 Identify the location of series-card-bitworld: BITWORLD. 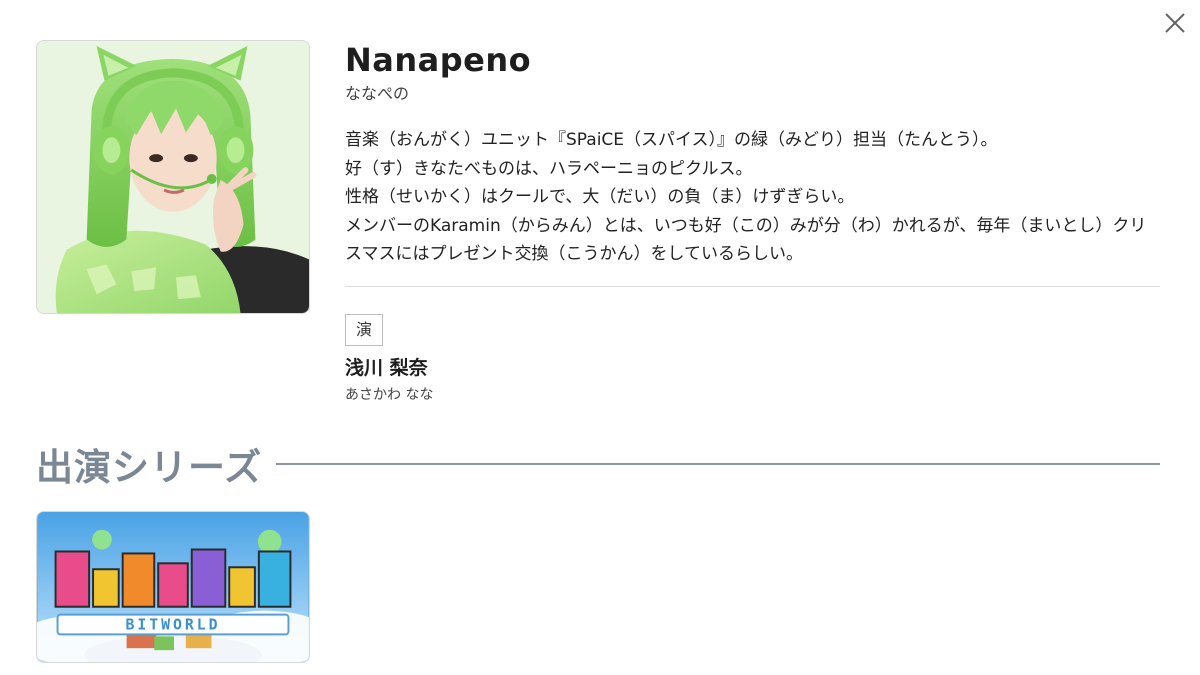
(173, 587).